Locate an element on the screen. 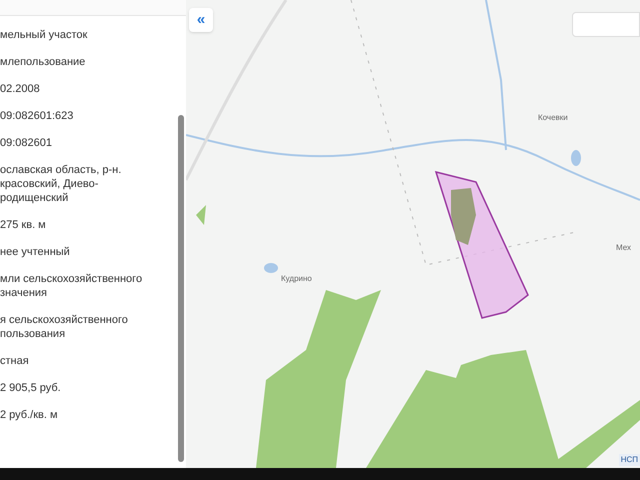 The width and height of the screenshot is (640, 480). field-value: 2 руб./кв. м is located at coordinates (29, 415).